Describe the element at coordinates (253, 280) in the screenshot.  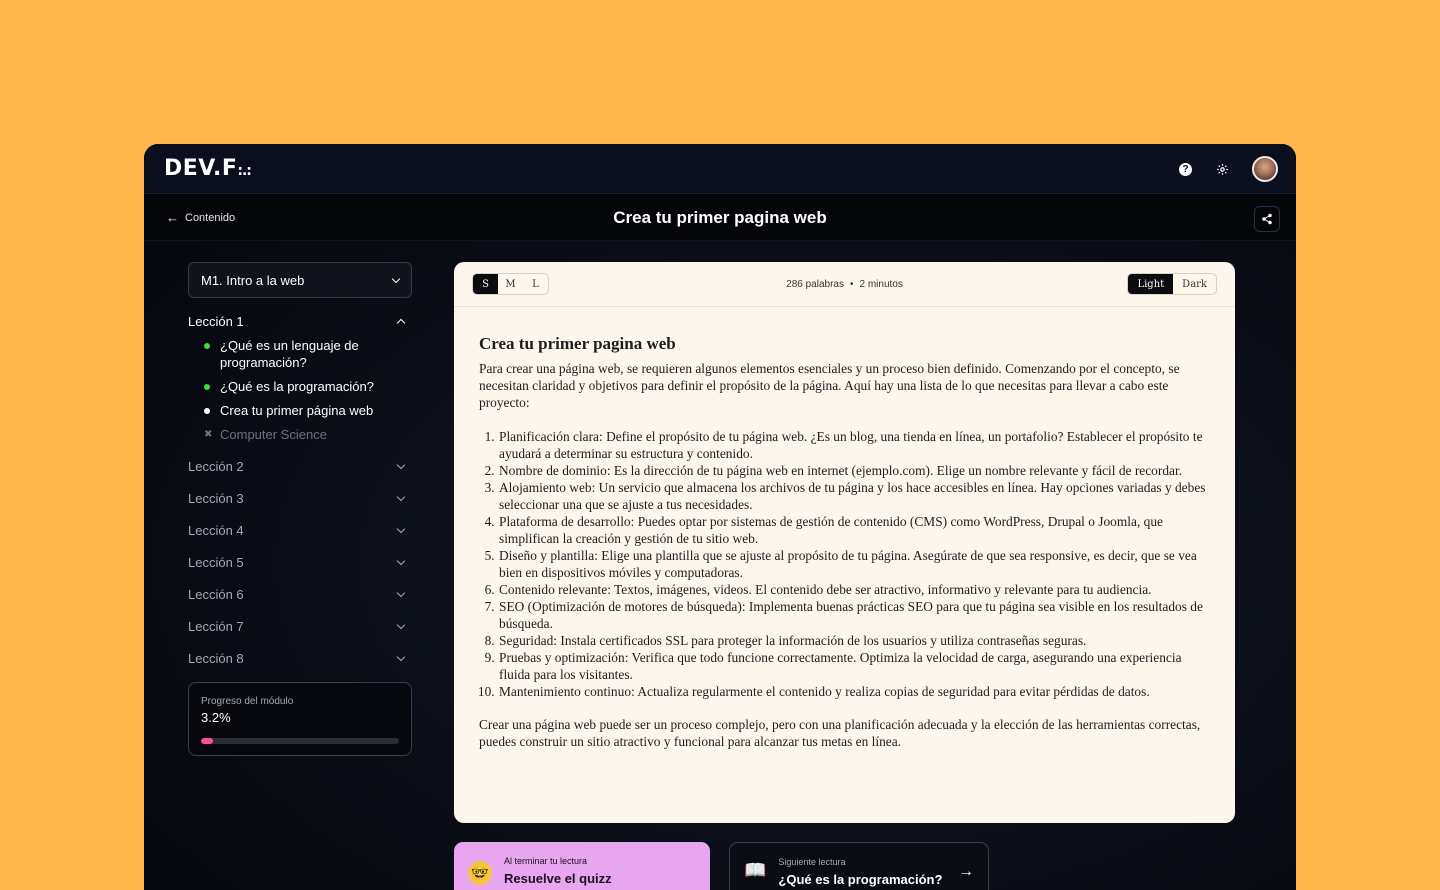
I see `module-select-value: M1. Intro a la web` at that location.